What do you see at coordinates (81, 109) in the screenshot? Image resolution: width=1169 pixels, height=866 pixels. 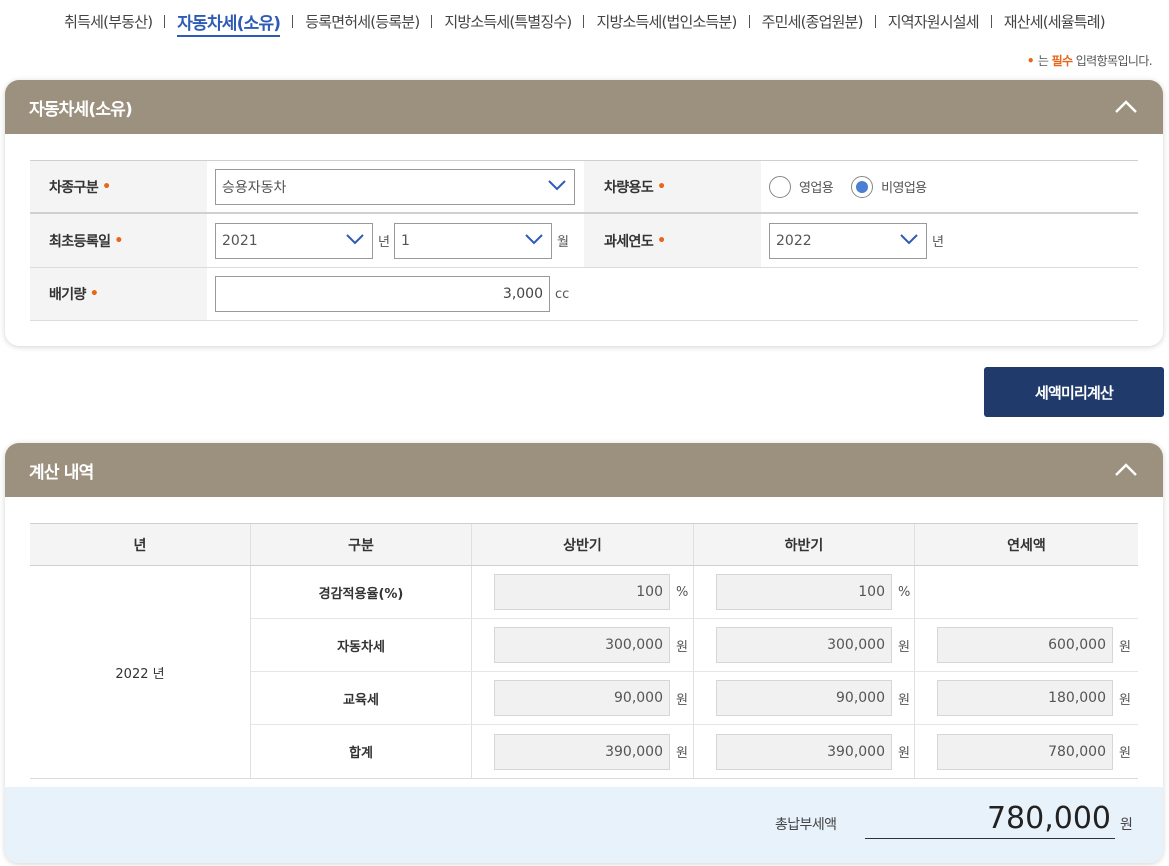 I see `panel-title: 자동차세(소유)` at bounding box center [81, 109].